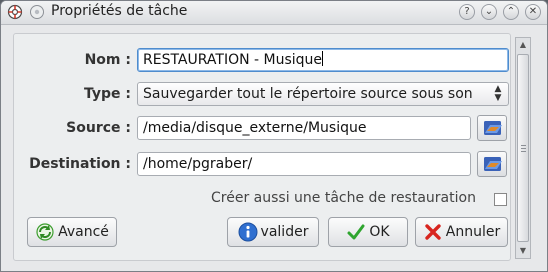 The width and height of the screenshot is (548, 272). Describe the element at coordinates (284, 232) in the screenshot. I see `validate-button-label: valider` at that location.